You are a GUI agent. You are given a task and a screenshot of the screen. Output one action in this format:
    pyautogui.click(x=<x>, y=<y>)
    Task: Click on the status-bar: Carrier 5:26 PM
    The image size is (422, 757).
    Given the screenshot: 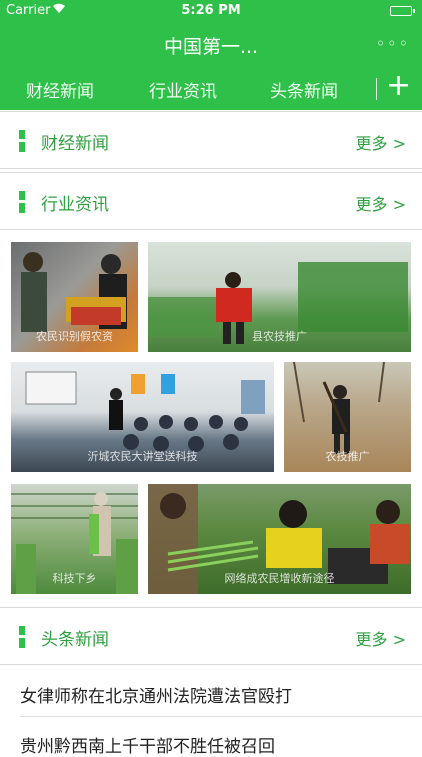 What is the action you would take?
    pyautogui.click(x=211, y=11)
    